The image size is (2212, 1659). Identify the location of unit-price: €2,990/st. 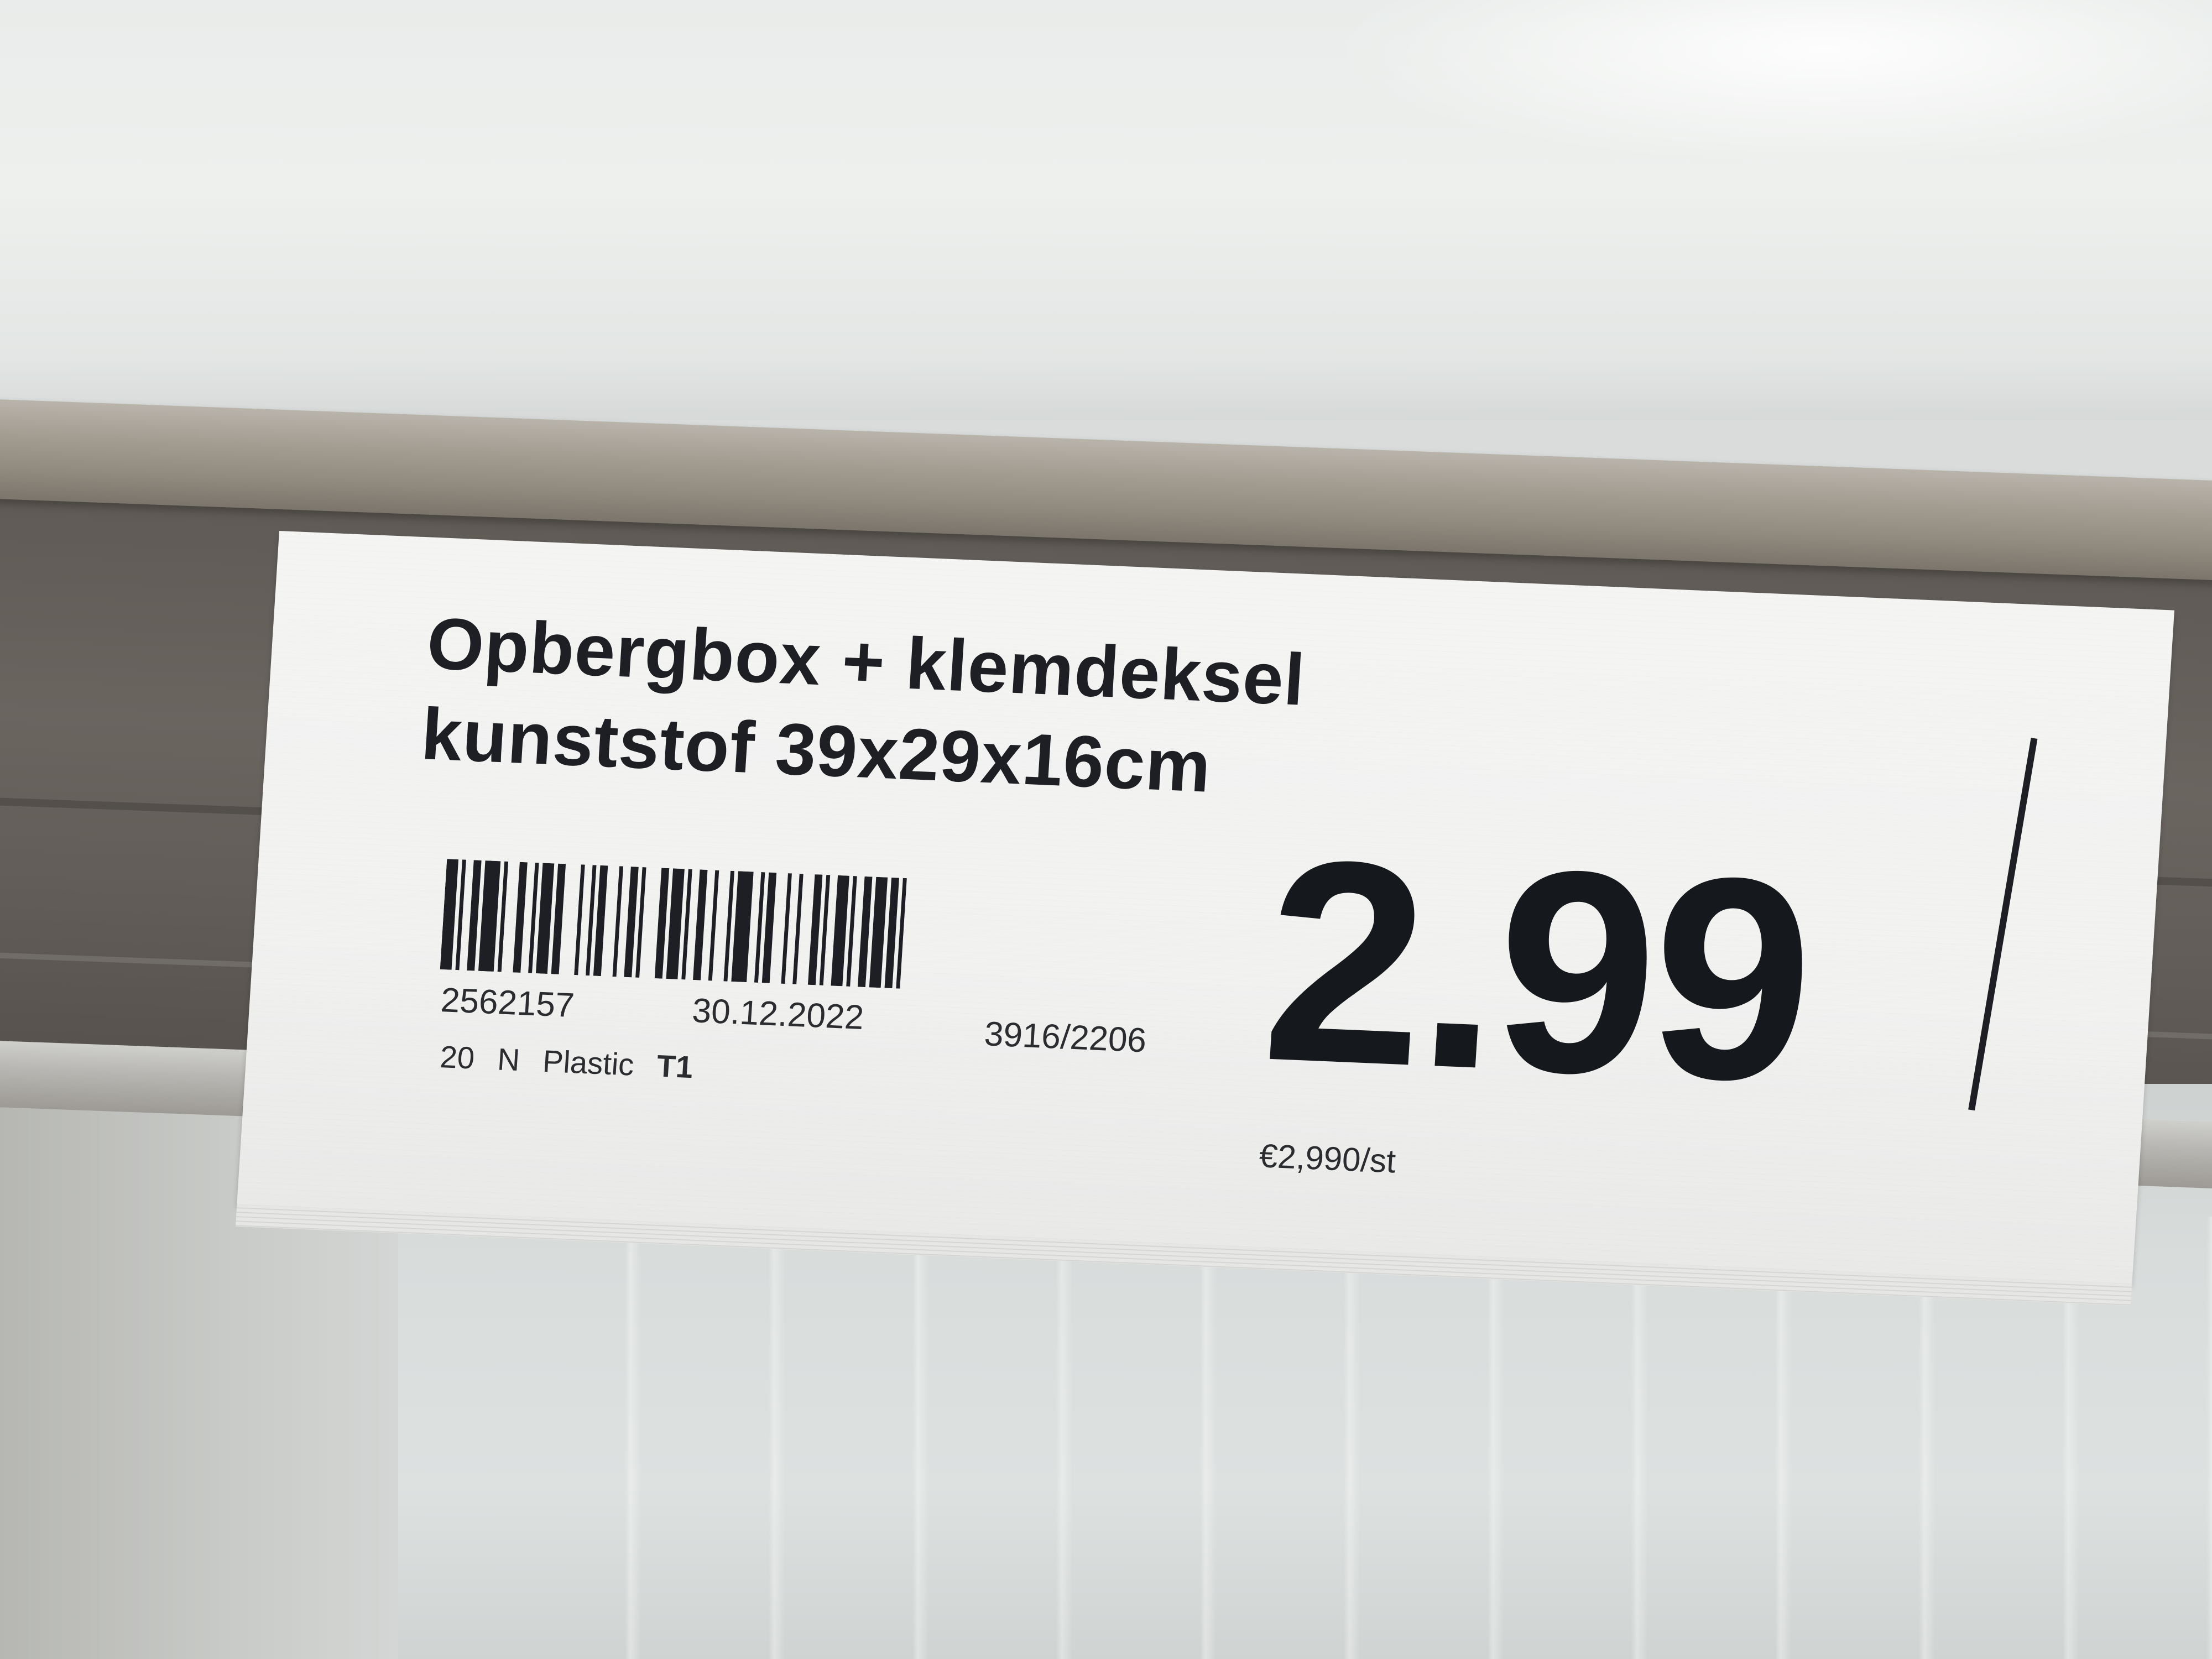
(1327, 1159).